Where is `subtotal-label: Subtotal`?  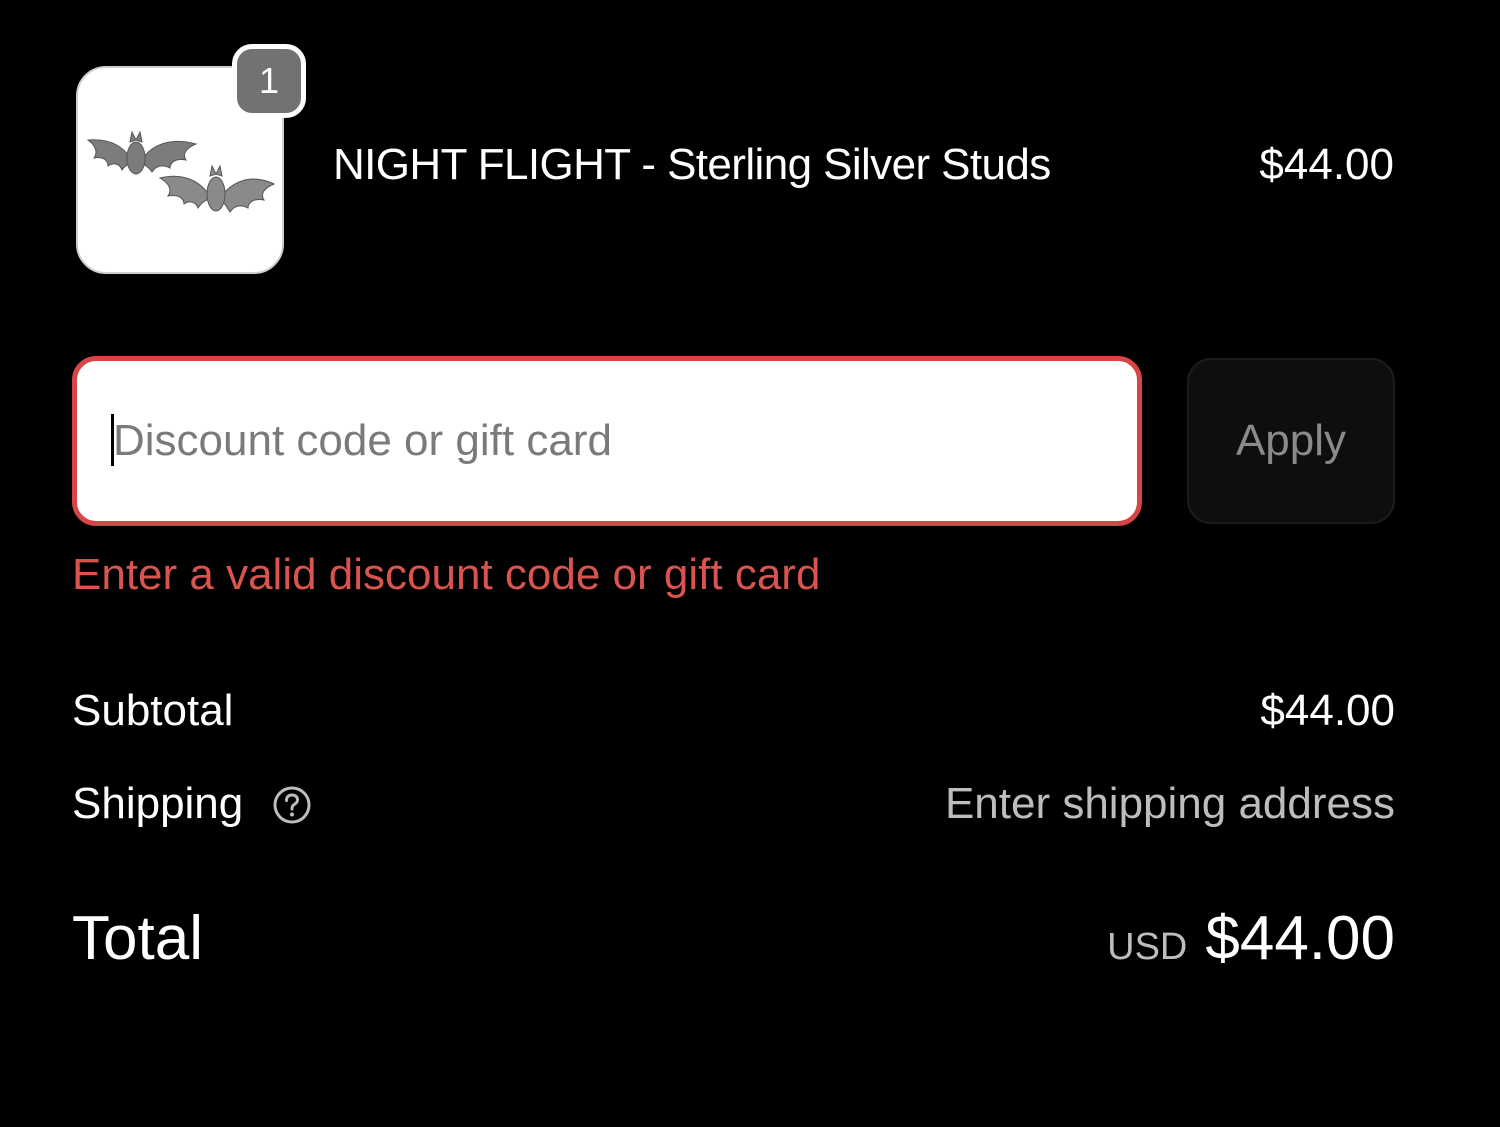 subtotal-label: Subtotal is located at coordinates (153, 710).